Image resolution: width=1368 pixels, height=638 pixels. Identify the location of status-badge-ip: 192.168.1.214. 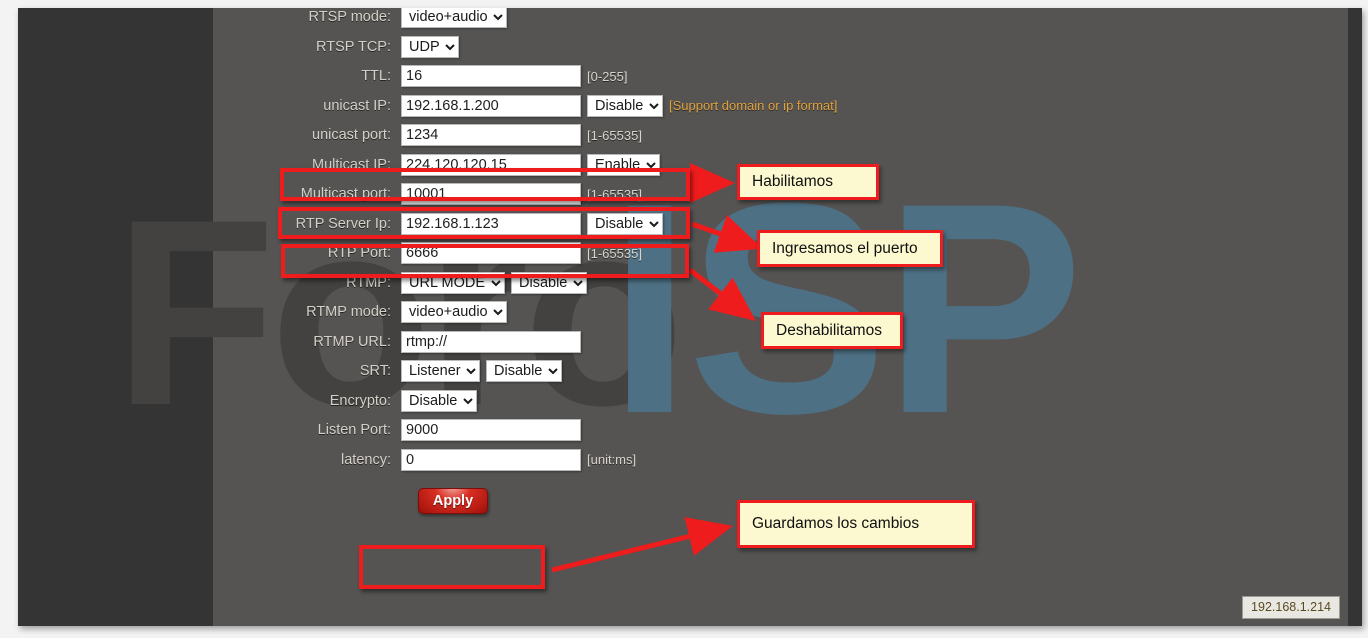
(1291, 607).